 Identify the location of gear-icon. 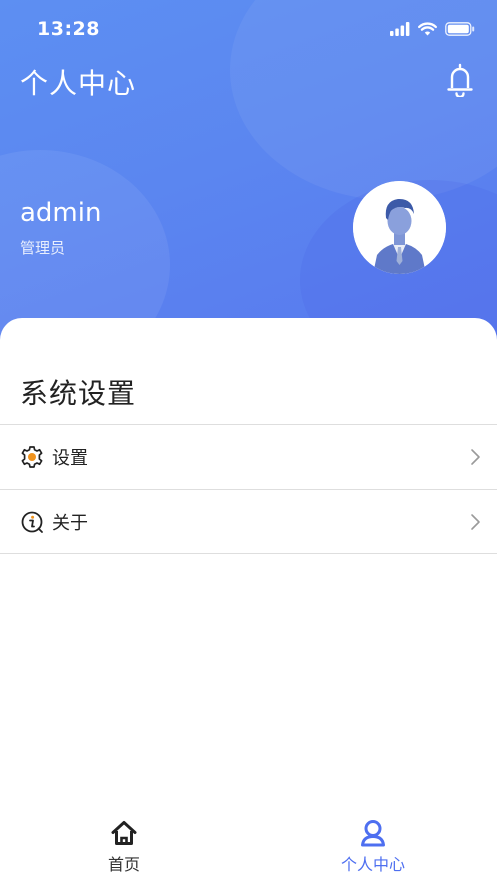
(32, 457).